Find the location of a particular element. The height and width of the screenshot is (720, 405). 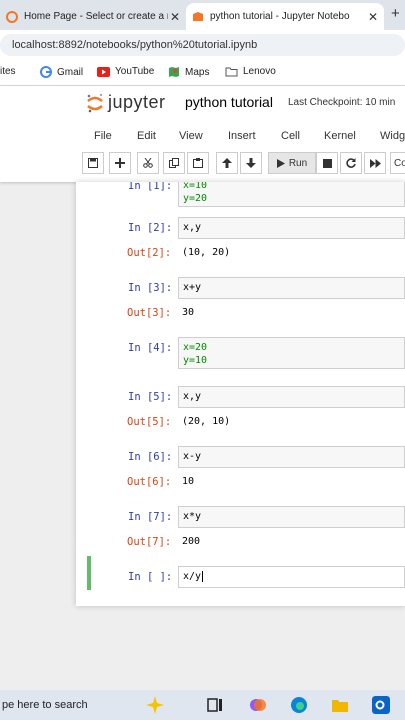

bookmark-sites: ites is located at coordinates (8, 71).